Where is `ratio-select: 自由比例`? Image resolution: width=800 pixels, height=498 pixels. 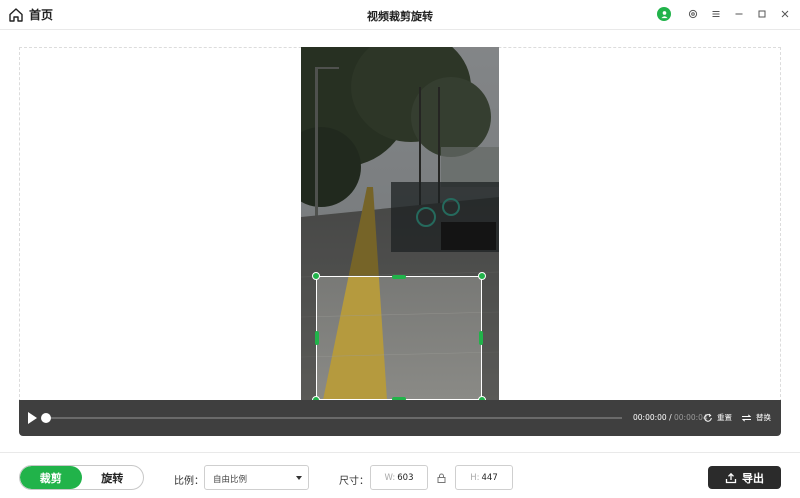
ratio-select: 自由比例 is located at coordinates (256, 477).